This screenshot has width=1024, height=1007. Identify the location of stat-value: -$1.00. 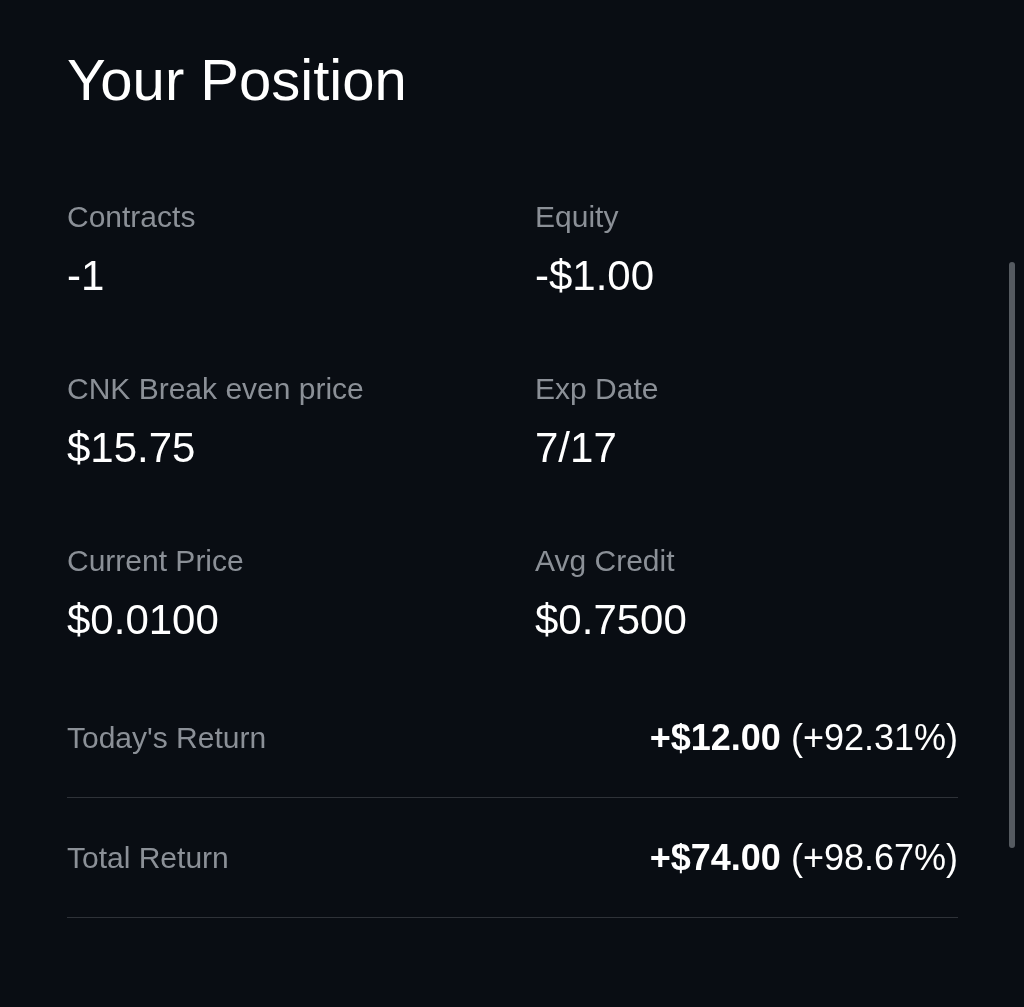
(595, 276).